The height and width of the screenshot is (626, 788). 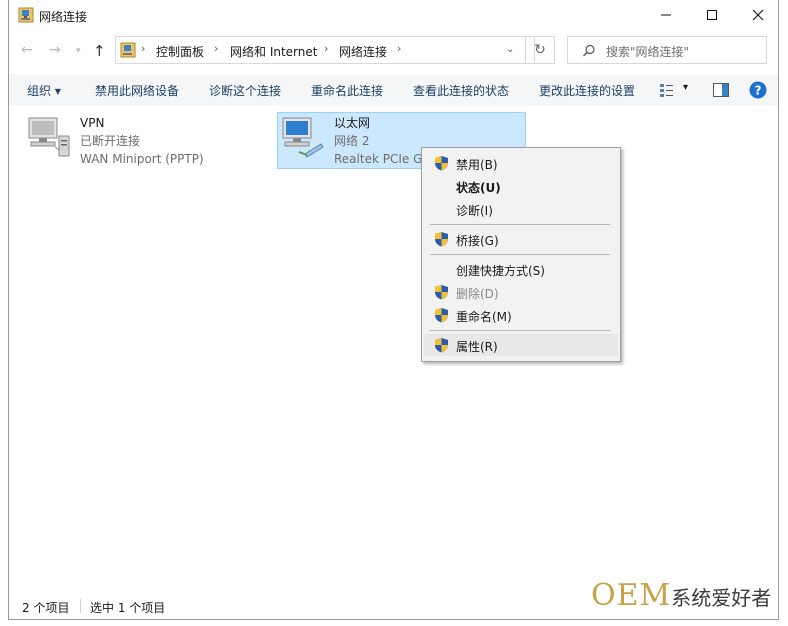 I want to click on up-arrow-icon: ↑, so click(x=99, y=51).